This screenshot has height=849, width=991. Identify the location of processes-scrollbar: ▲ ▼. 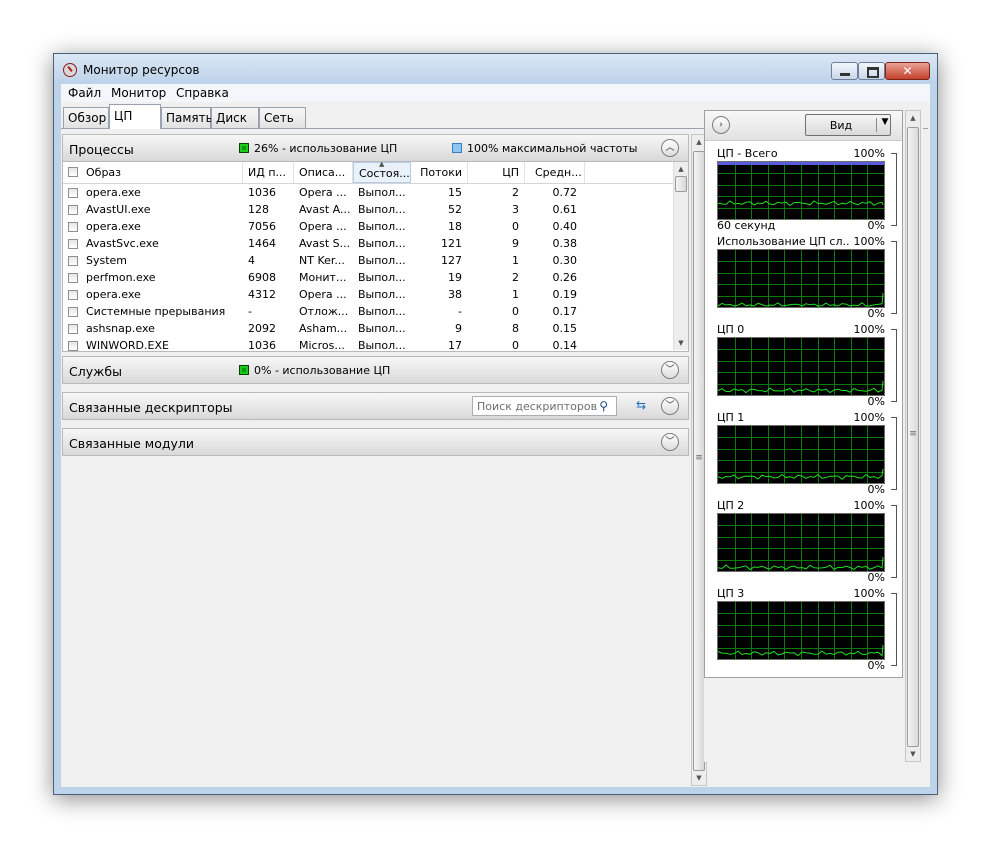
(680, 256).